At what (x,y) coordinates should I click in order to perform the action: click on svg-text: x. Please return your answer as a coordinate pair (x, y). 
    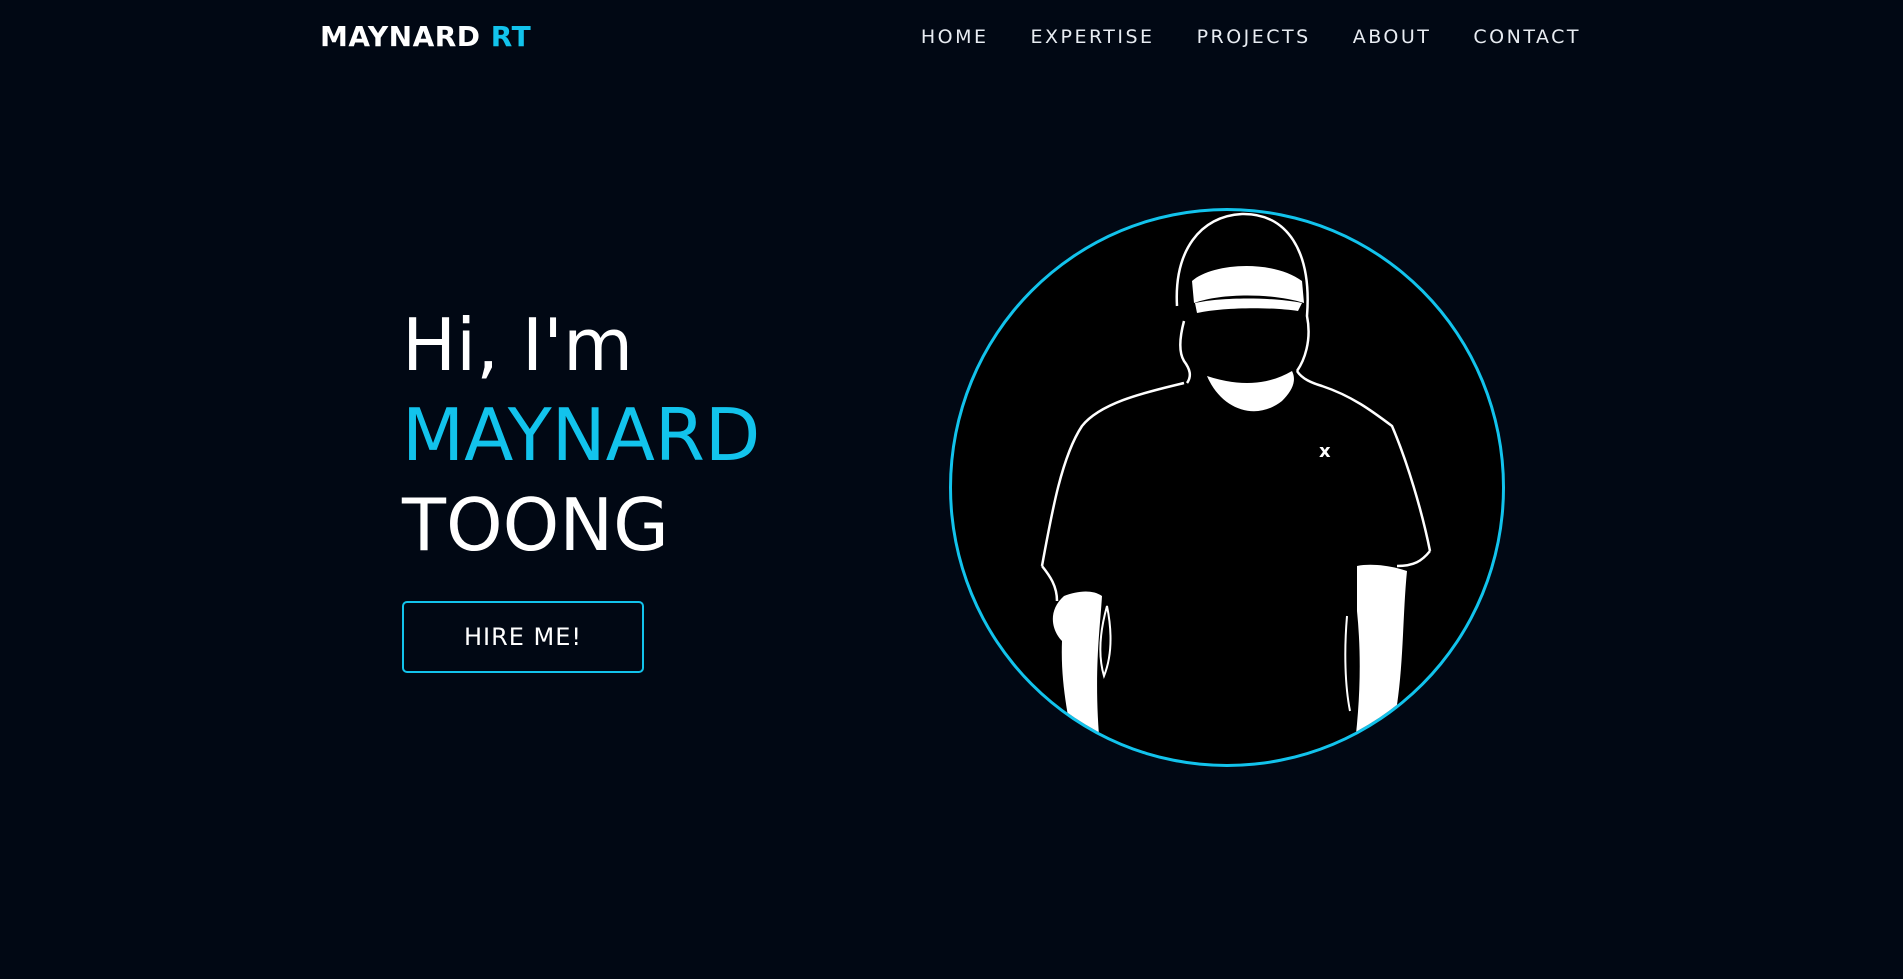
    Looking at the image, I should click on (1325, 451).